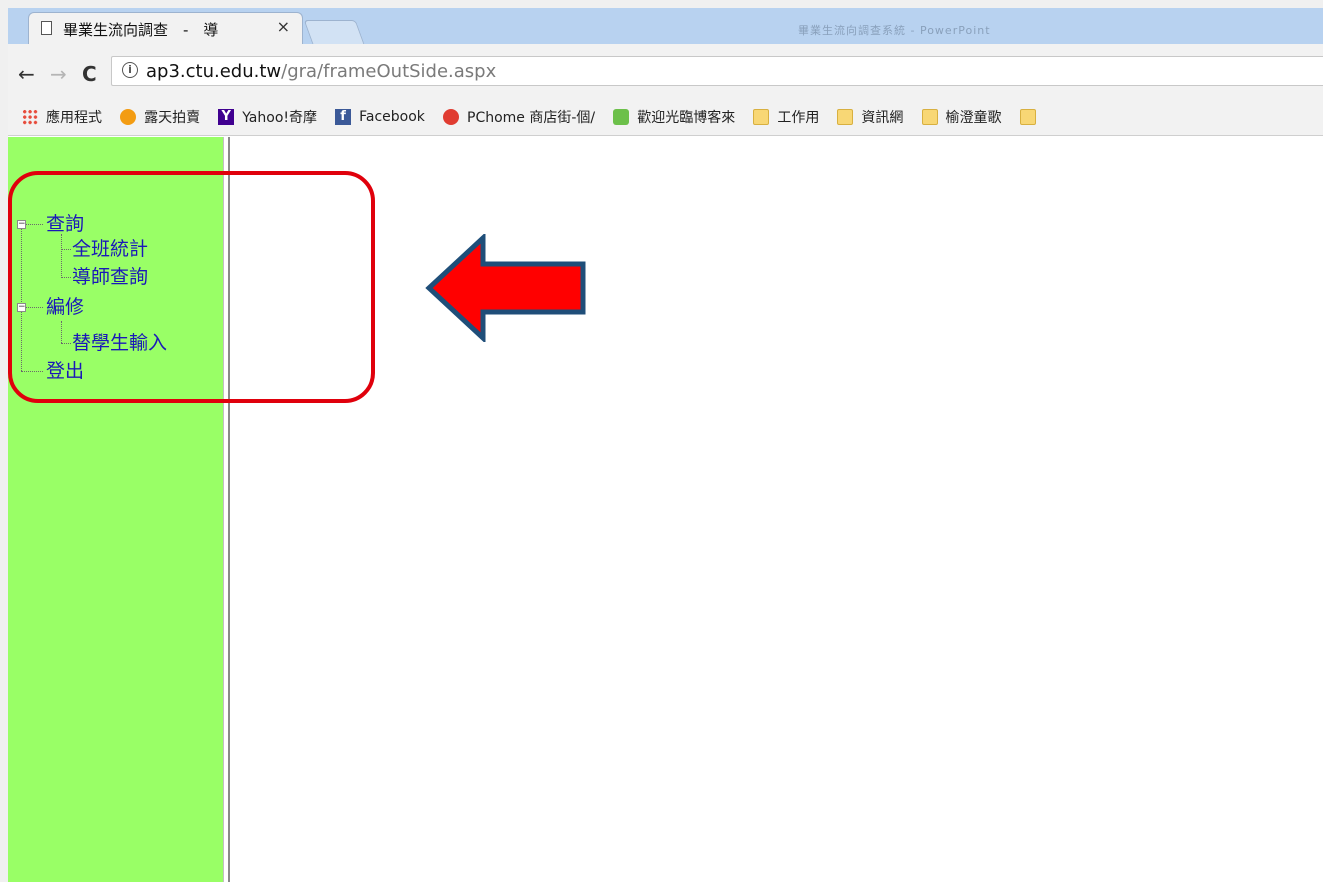 The width and height of the screenshot is (1323, 882). I want to click on info-icon: i, so click(130, 70).